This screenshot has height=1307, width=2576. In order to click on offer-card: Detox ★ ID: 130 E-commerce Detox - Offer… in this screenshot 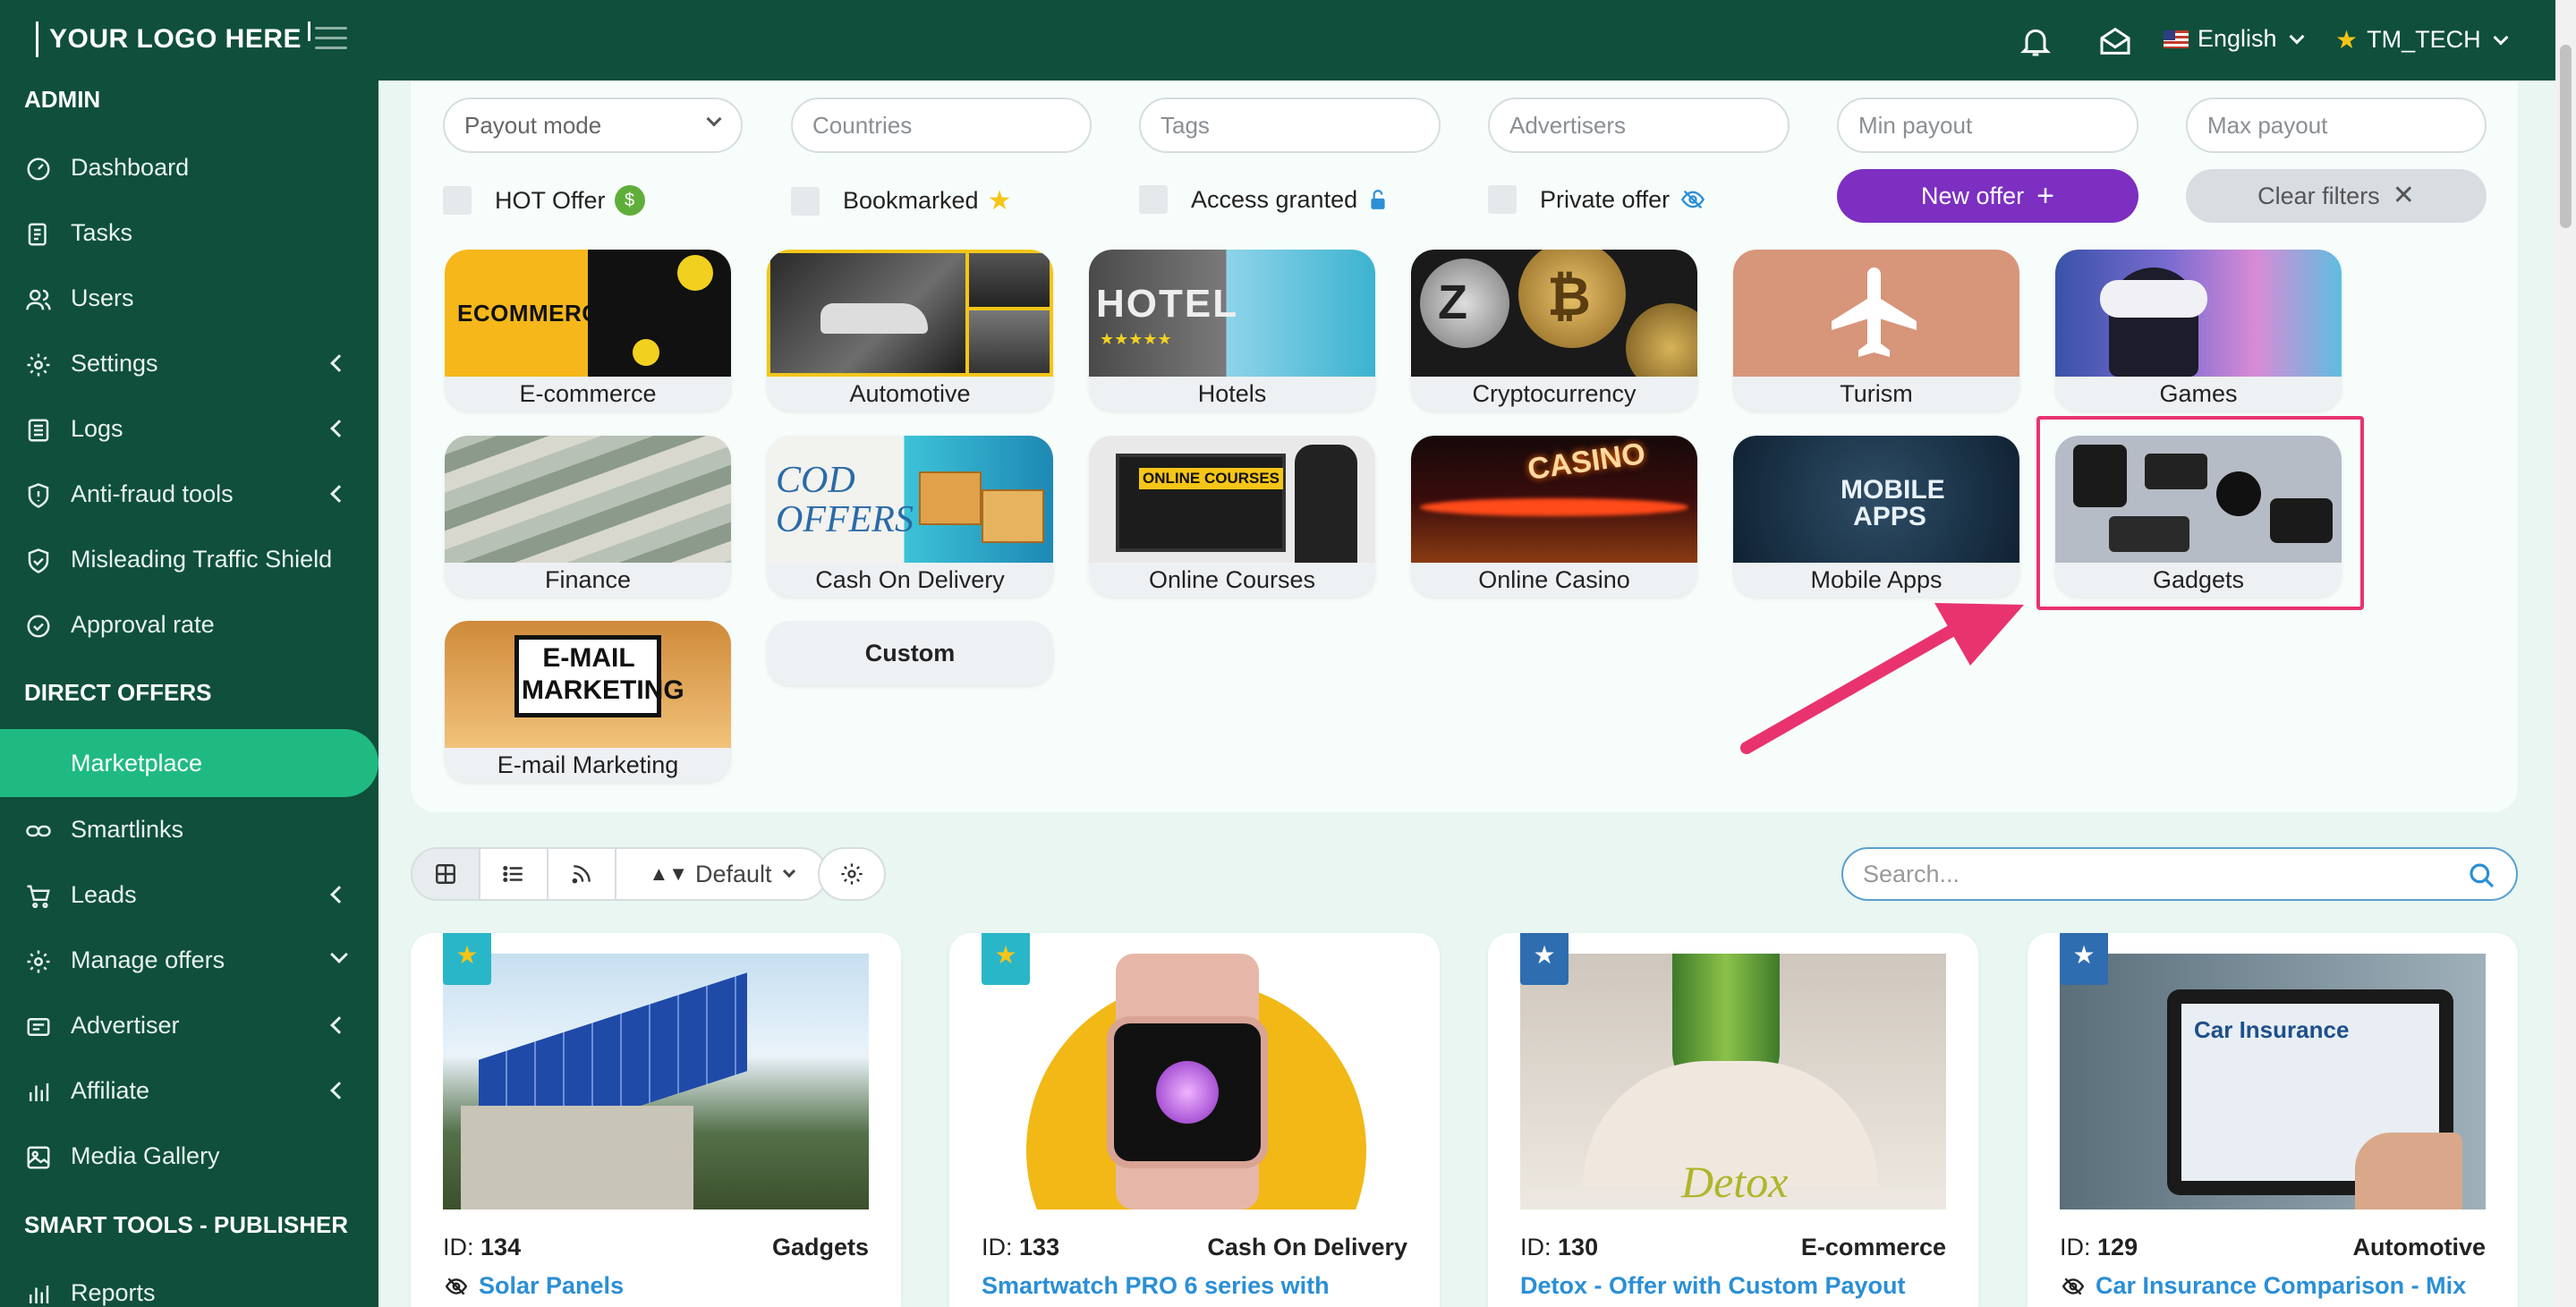, I will do `click(1733, 1120)`.